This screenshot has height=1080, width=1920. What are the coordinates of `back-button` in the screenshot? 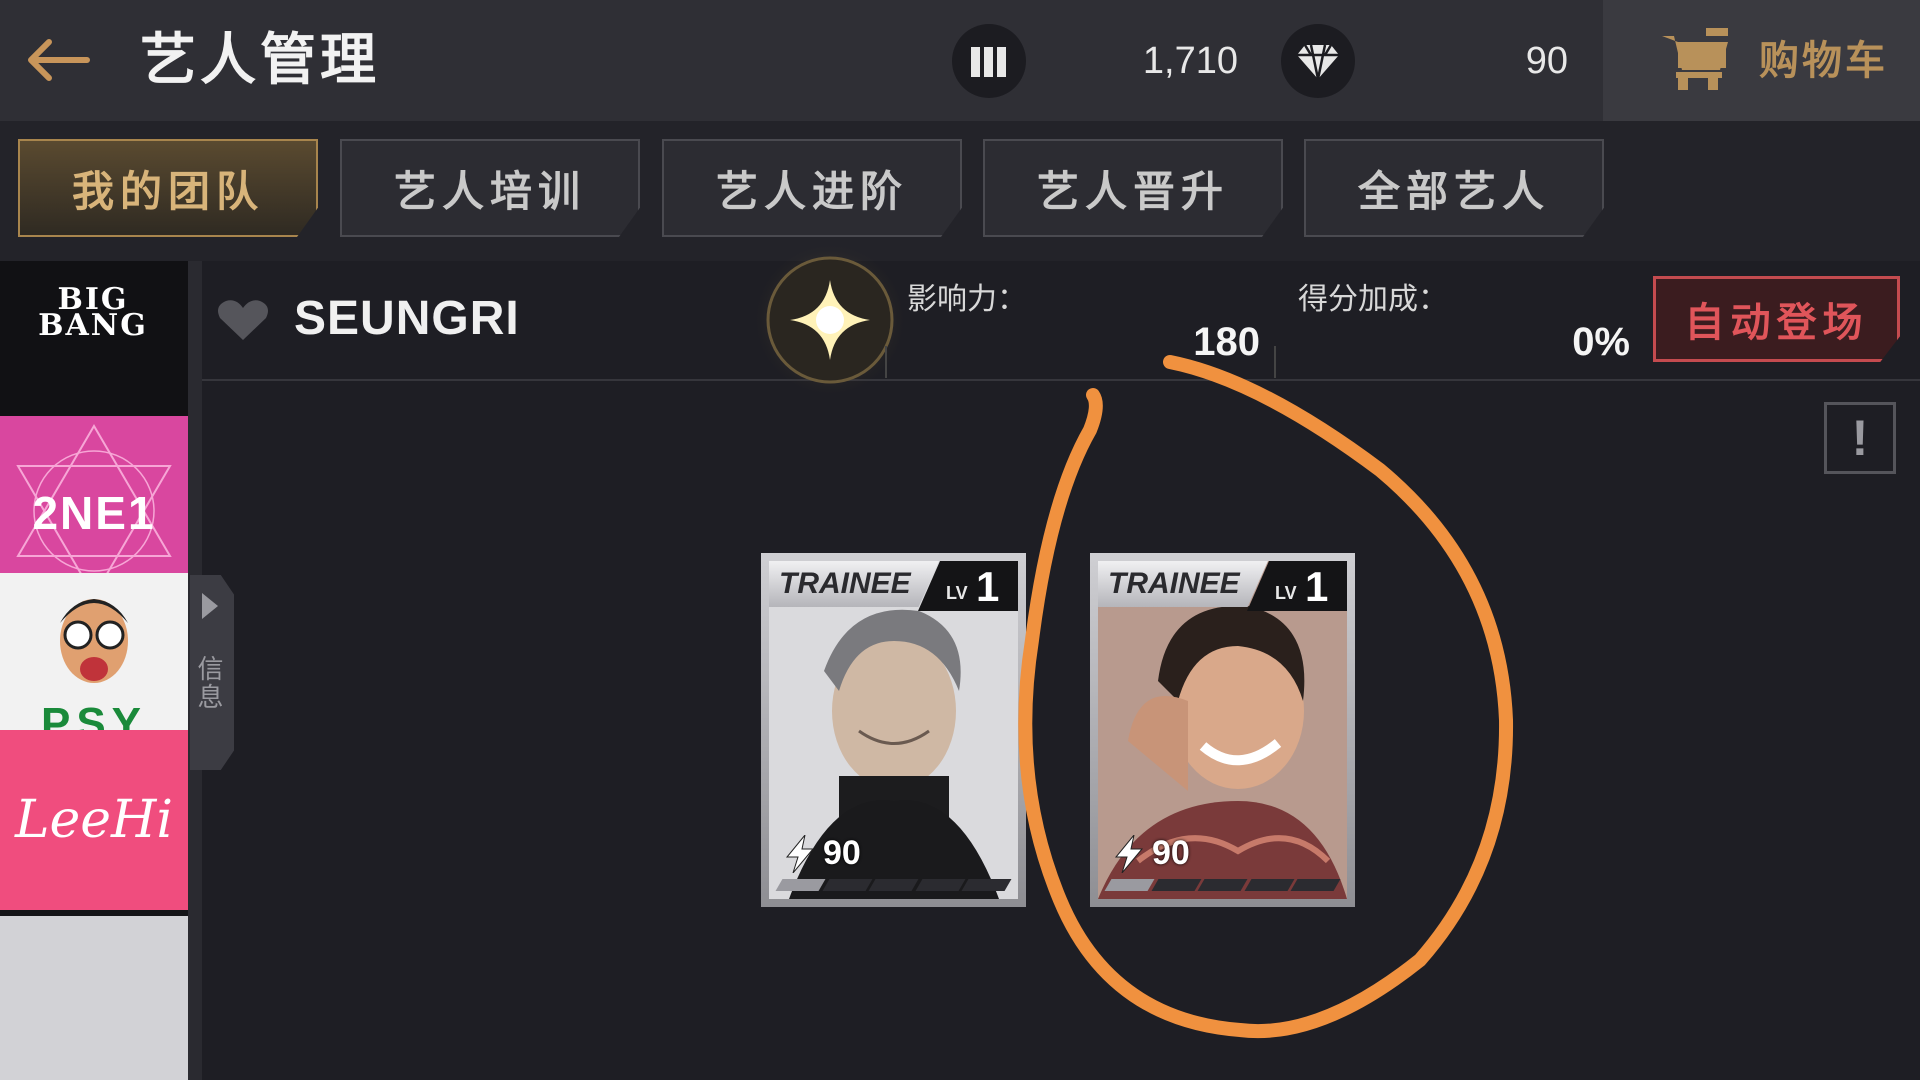 It's located at (58, 60).